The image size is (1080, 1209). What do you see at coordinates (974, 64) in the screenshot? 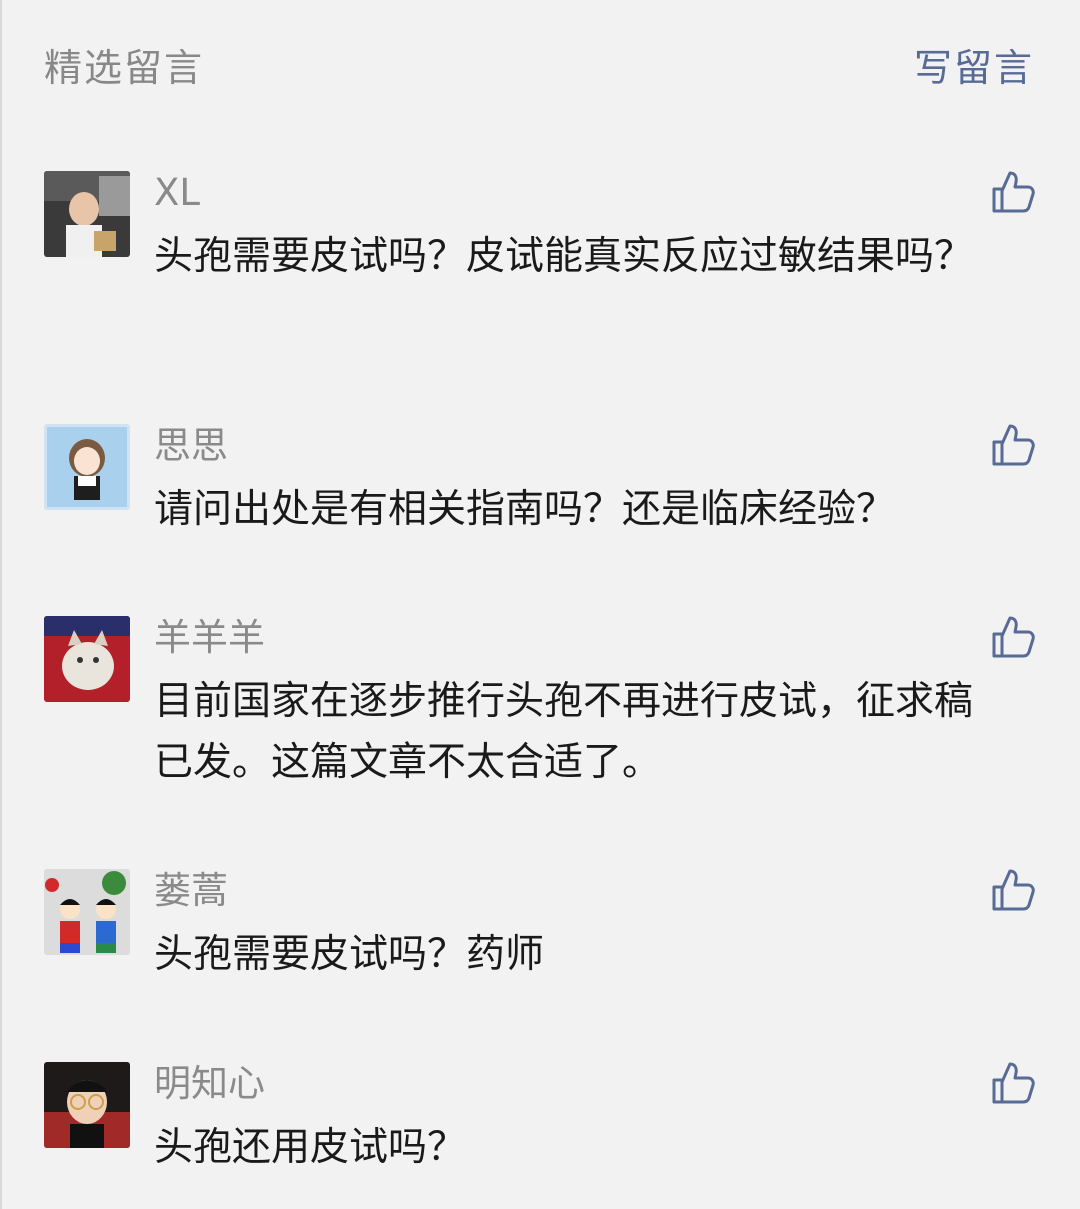
I see `write-comment-link: 写留言` at bounding box center [974, 64].